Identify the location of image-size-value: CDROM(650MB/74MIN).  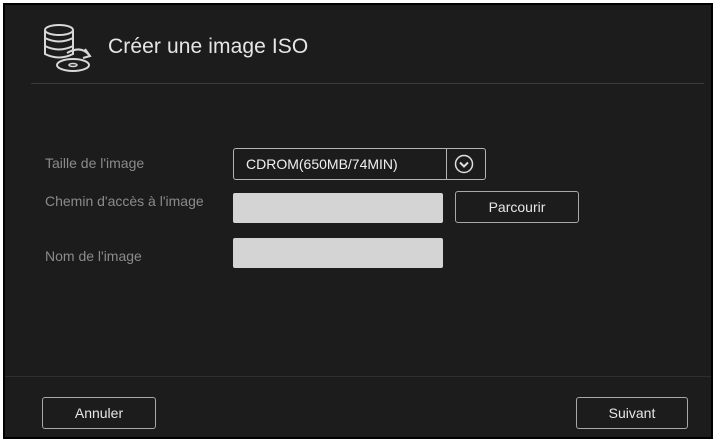
(322, 164).